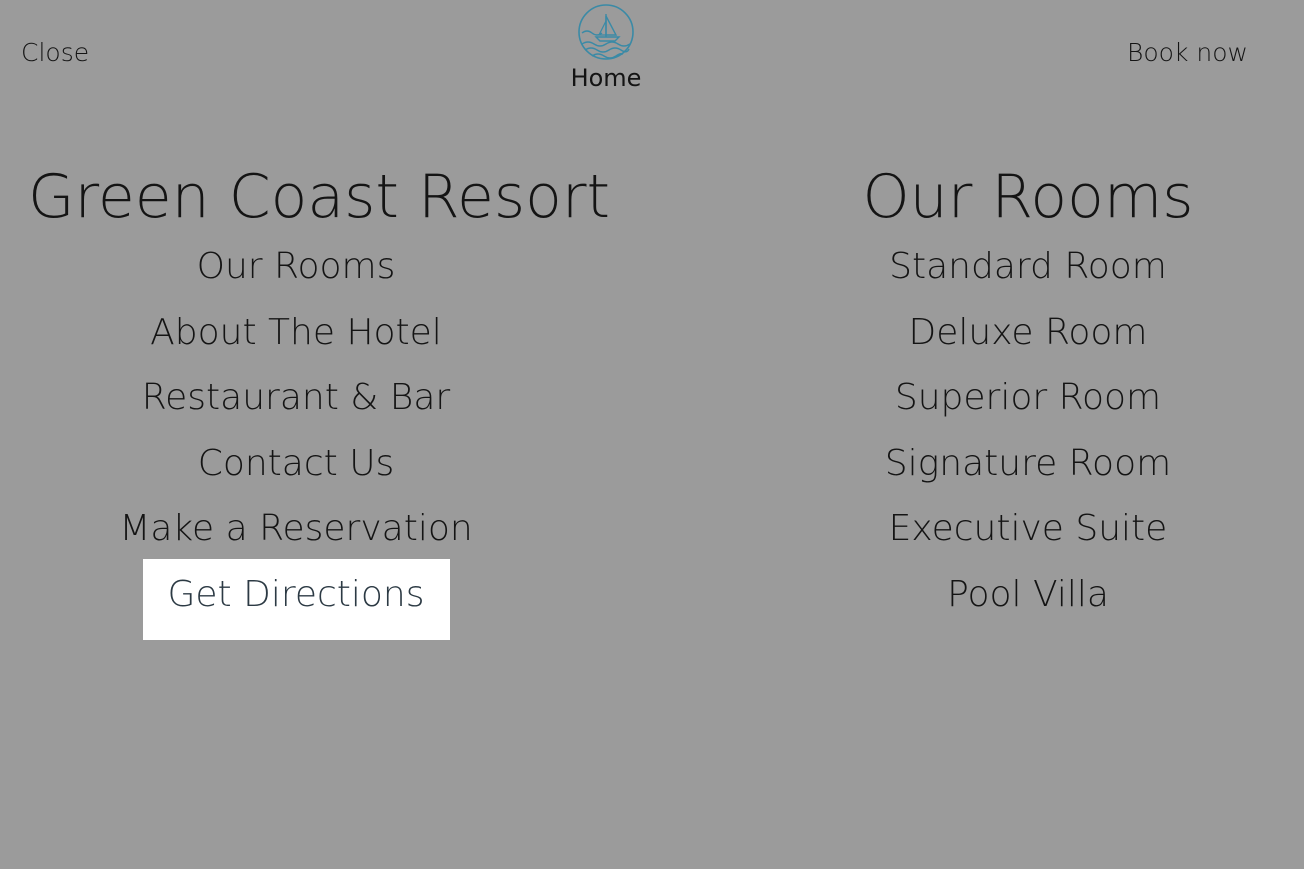  What do you see at coordinates (319, 197) in the screenshot?
I see `resort-menu-heading: Green Coast Resort` at bounding box center [319, 197].